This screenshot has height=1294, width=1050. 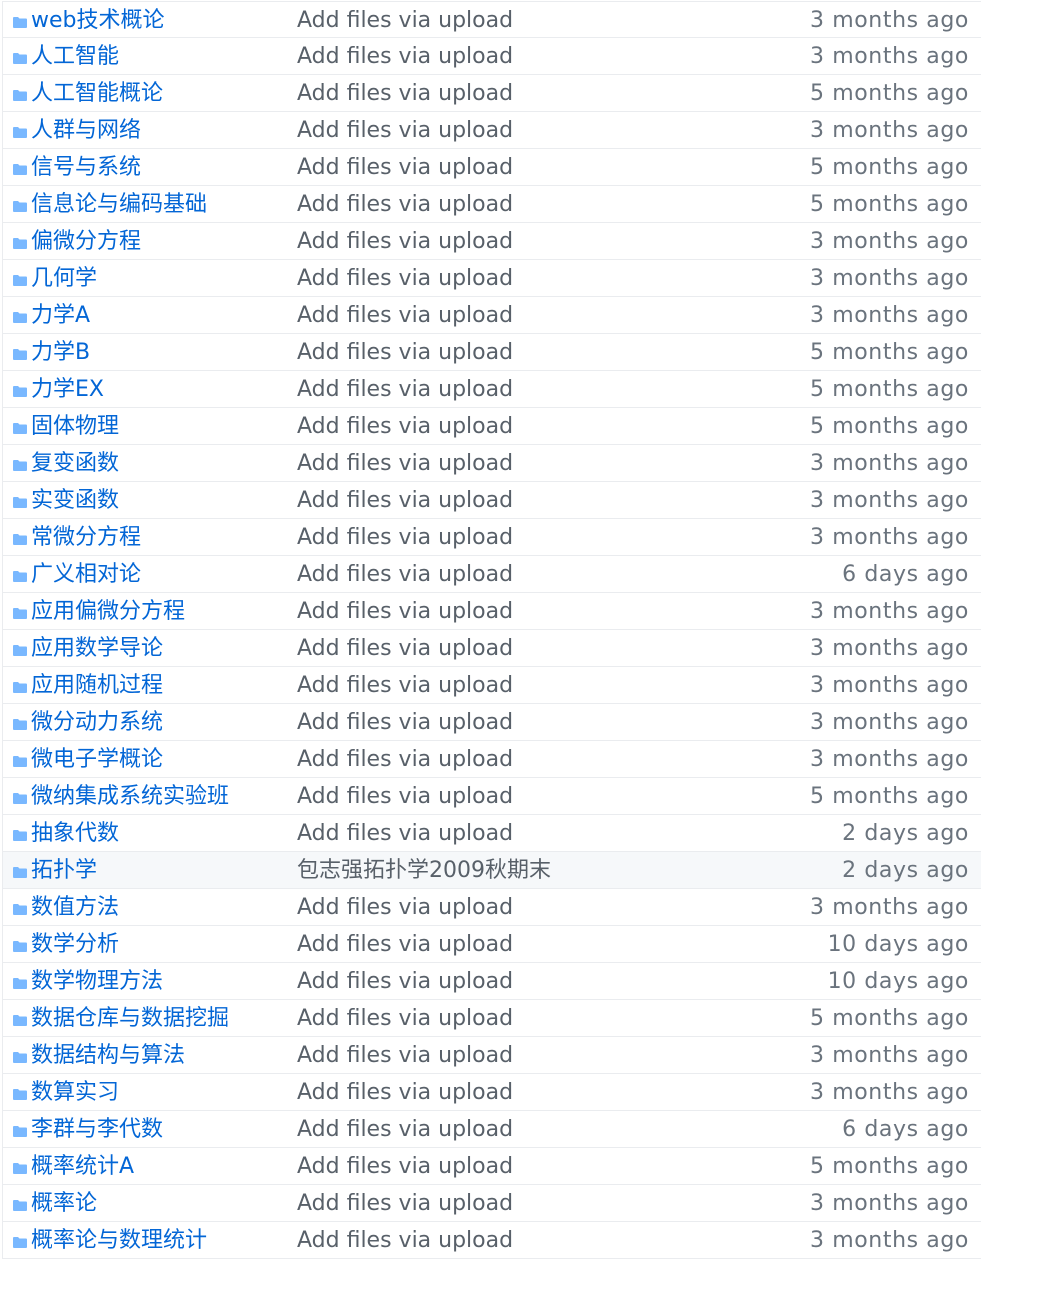 I want to click on table-row: 固体物理 Add files via upload 5 months ago, so click(x=492, y=426).